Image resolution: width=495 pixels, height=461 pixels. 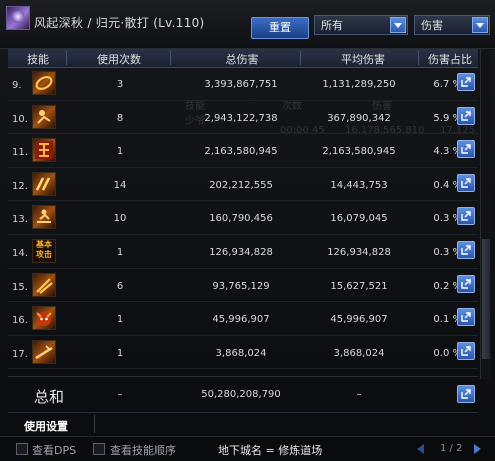 I want to click on row-number: 15., so click(x=20, y=287).